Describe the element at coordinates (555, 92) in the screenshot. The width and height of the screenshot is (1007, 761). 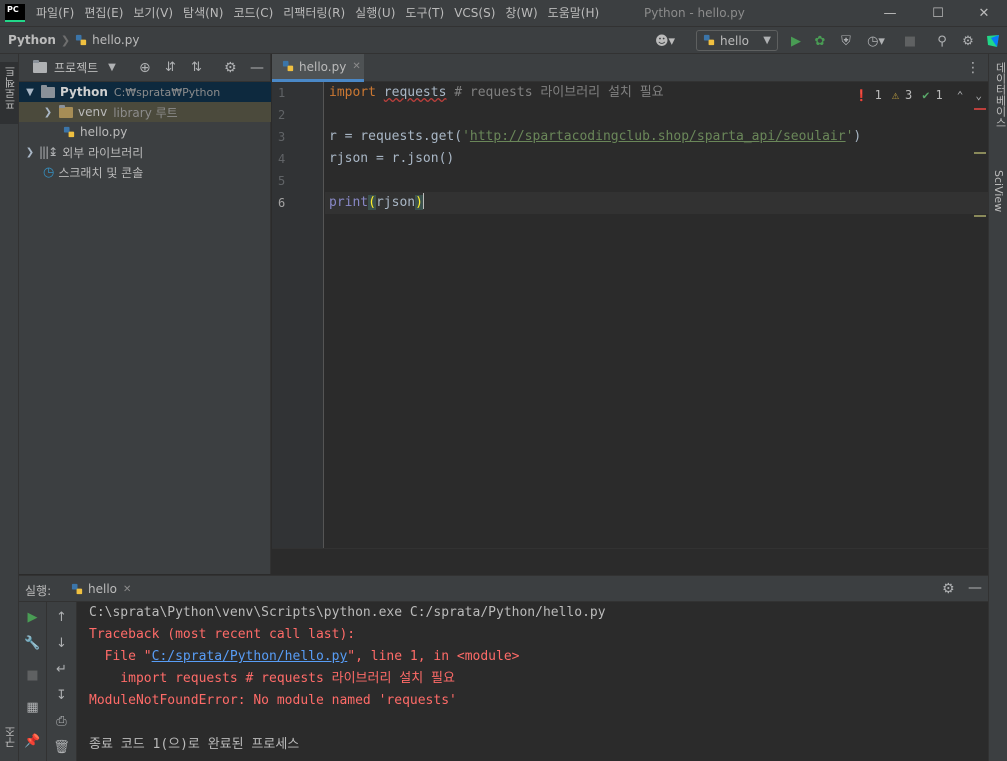
I see `code-comment: # requests 라이브러리 설치 필요` at that location.